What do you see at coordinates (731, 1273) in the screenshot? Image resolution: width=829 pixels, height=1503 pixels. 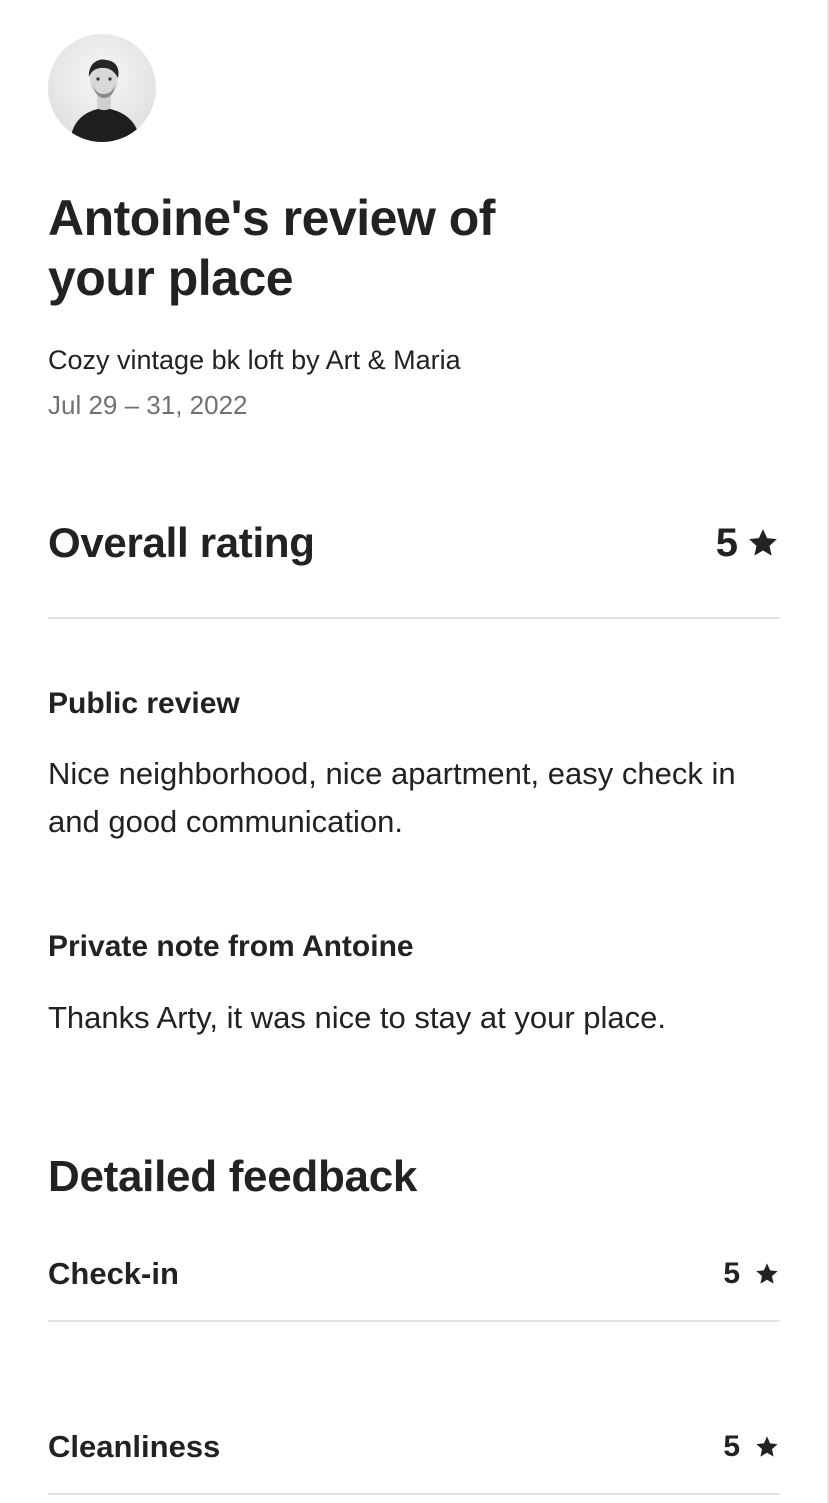 I see `feedback-value-check-in: 5` at bounding box center [731, 1273].